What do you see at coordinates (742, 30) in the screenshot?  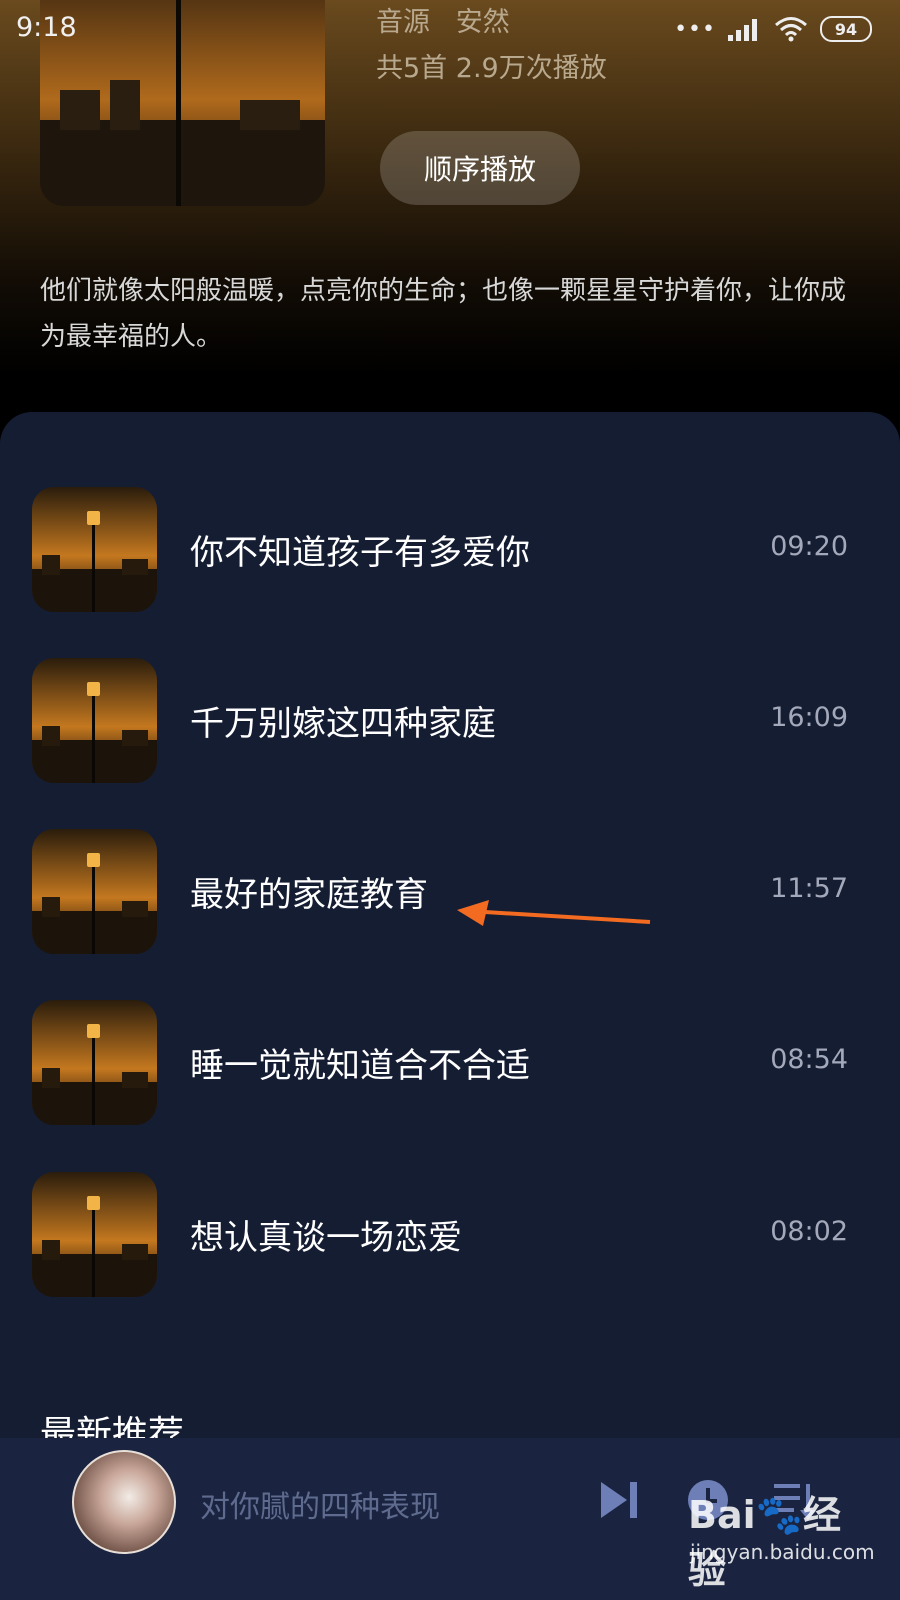 I see `signal-icon` at bounding box center [742, 30].